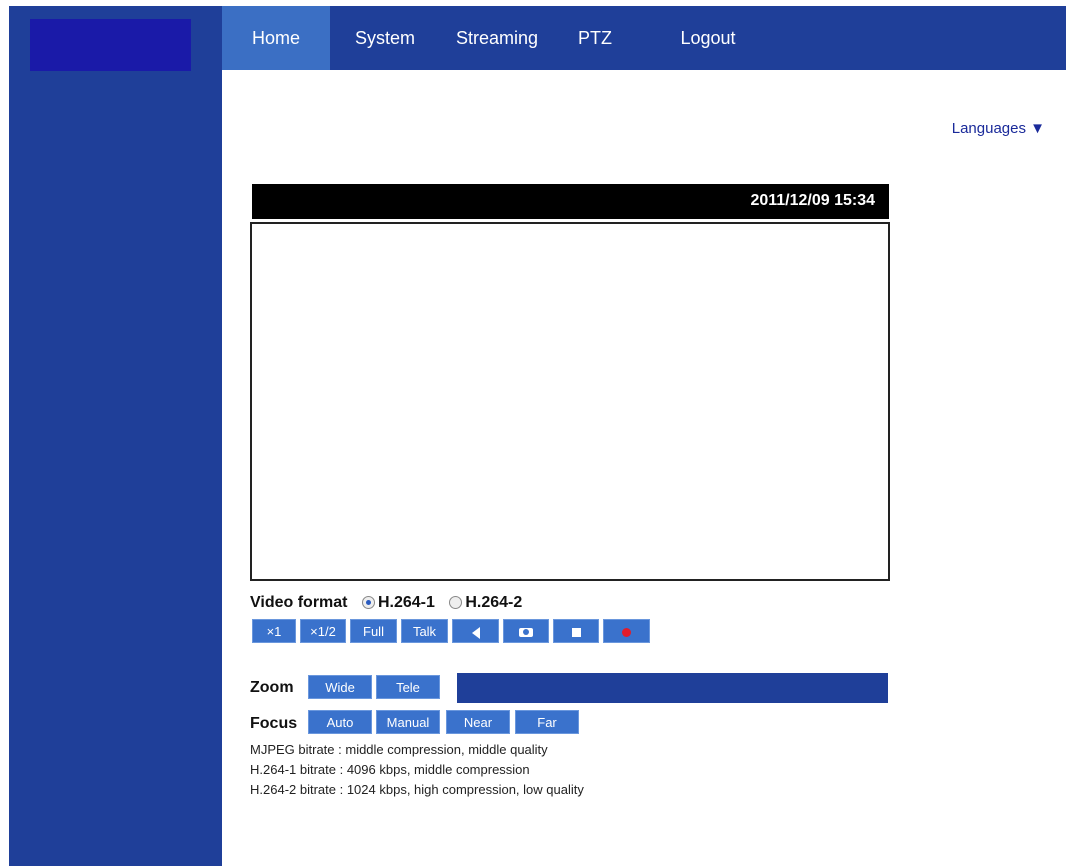 The width and height of the screenshot is (1067, 867). What do you see at coordinates (340, 722) in the screenshot?
I see `focus-auto-button: Auto` at bounding box center [340, 722].